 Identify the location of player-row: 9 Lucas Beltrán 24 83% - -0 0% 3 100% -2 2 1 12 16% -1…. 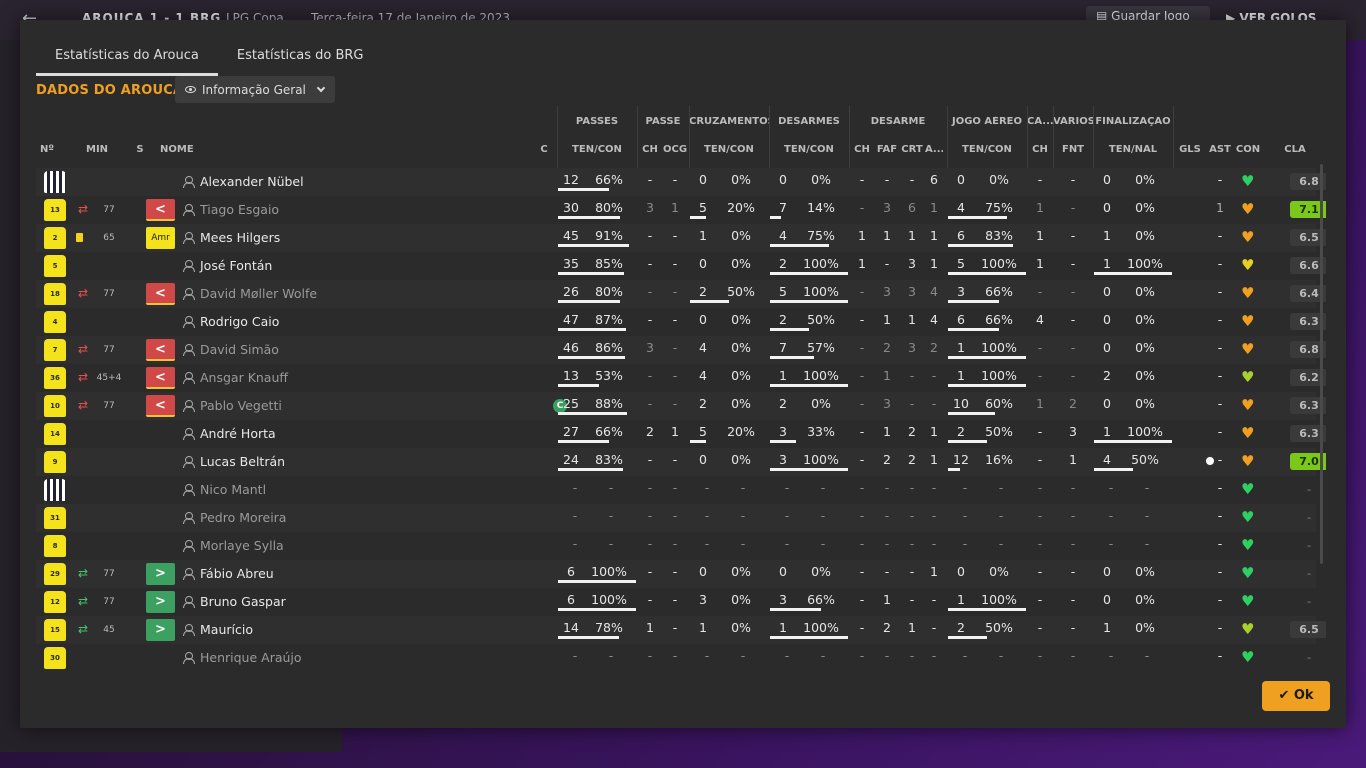
(681, 462).